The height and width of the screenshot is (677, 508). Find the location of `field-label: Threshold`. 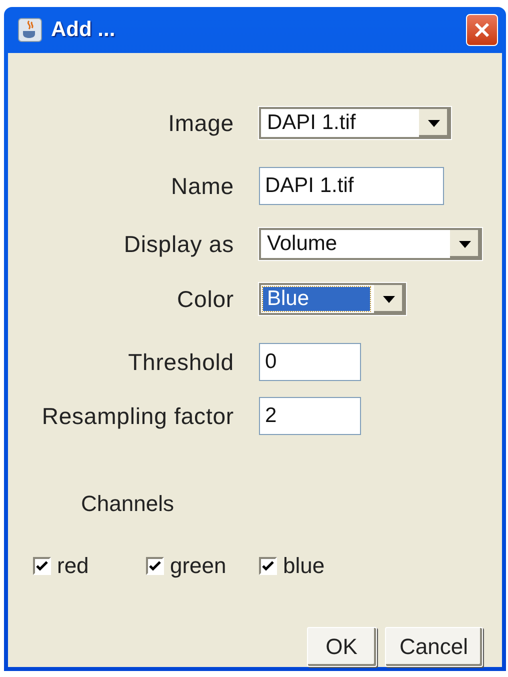

field-label: Threshold is located at coordinates (181, 362).